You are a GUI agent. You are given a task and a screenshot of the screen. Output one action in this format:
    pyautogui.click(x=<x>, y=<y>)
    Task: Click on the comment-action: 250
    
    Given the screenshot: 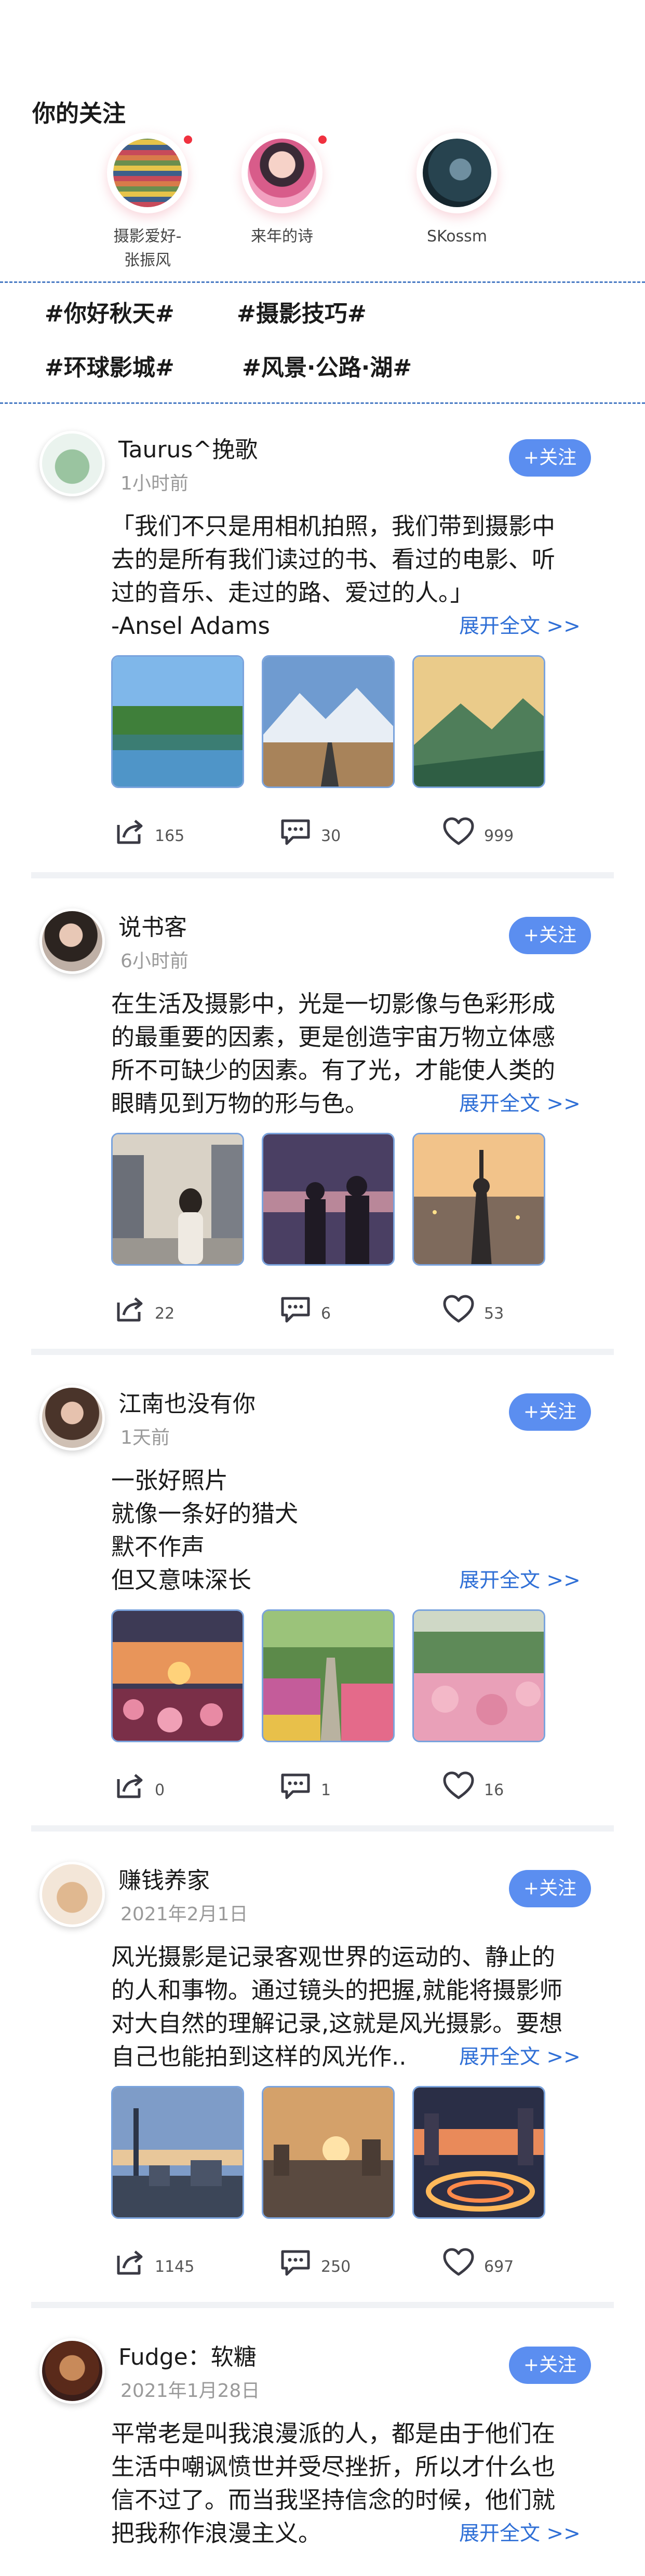 What is the action you would take?
    pyautogui.click(x=324, y=2262)
    